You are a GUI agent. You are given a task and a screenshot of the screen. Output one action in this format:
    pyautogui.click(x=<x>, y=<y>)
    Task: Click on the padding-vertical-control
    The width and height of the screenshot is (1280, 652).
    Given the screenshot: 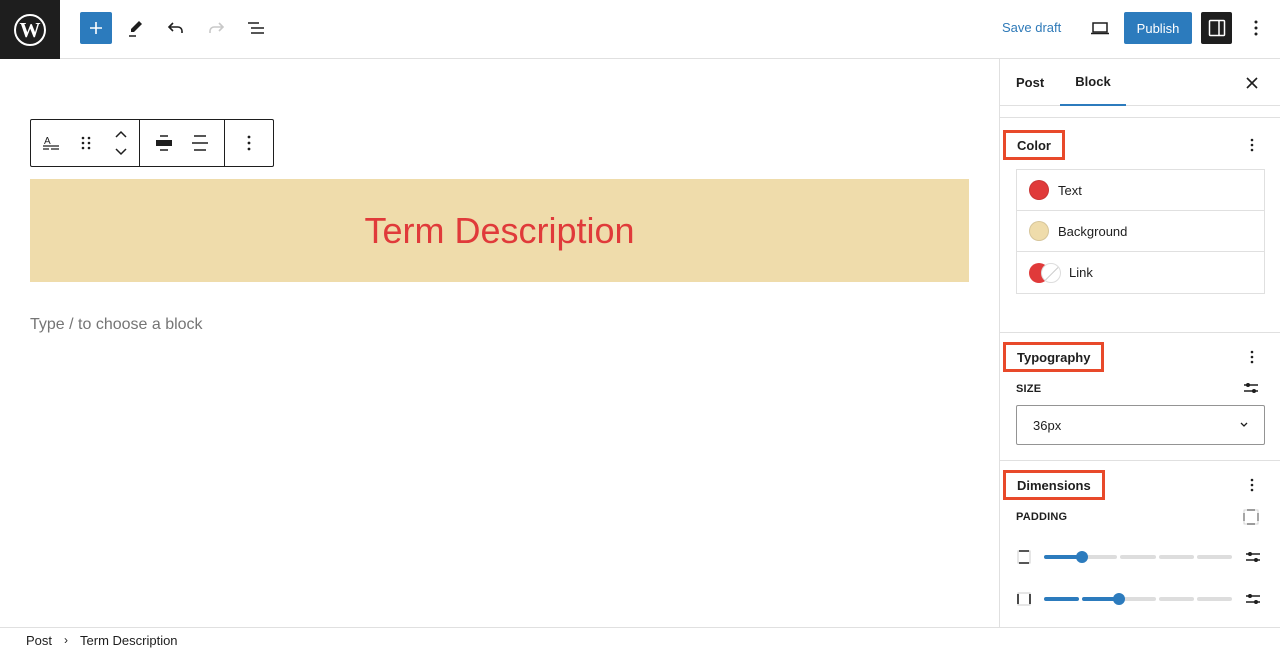 What is the action you would take?
    pyautogui.click(x=1141, y=557)
    